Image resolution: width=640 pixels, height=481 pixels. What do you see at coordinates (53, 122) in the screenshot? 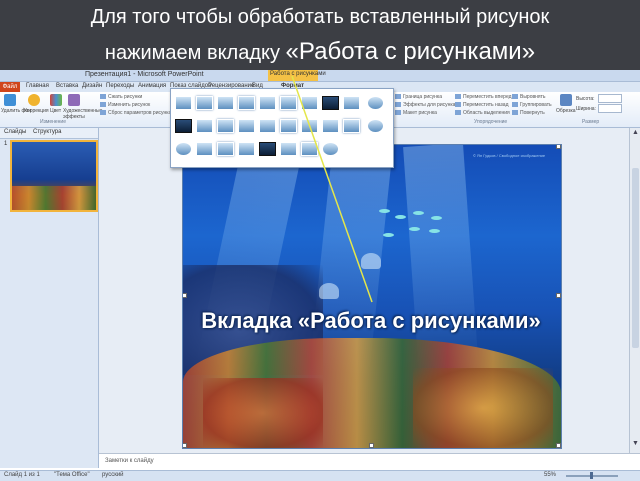
I see `group-label-adjust: Изменение` at bounding box center [53, 122].